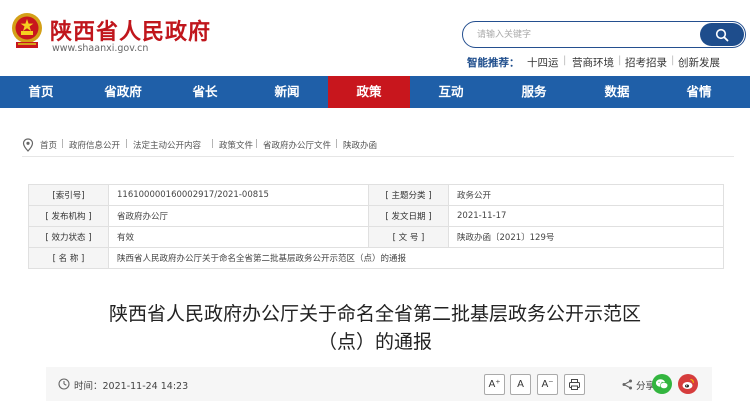 Image resolution: width=750 pixels, height=408 pixels. What do you see at coordinates (617, 92) in the screenshot?
I see `nav-item-data: 数据` at bounding box center [617, 92].